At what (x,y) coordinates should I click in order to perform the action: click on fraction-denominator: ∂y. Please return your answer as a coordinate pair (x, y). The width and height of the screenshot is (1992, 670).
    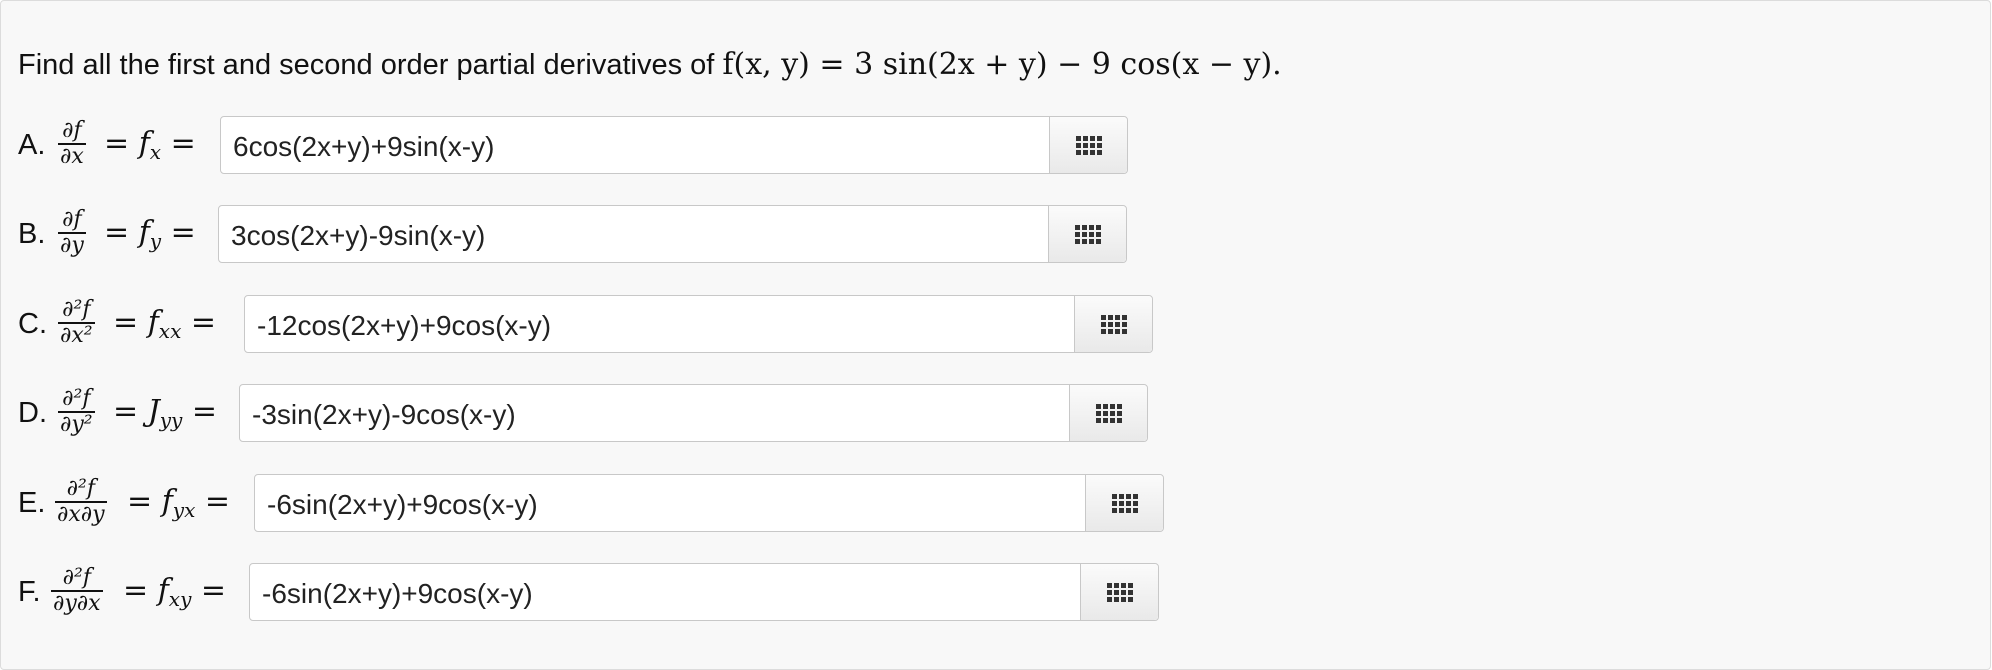
    Looking at the image, I should click on (72, 245).